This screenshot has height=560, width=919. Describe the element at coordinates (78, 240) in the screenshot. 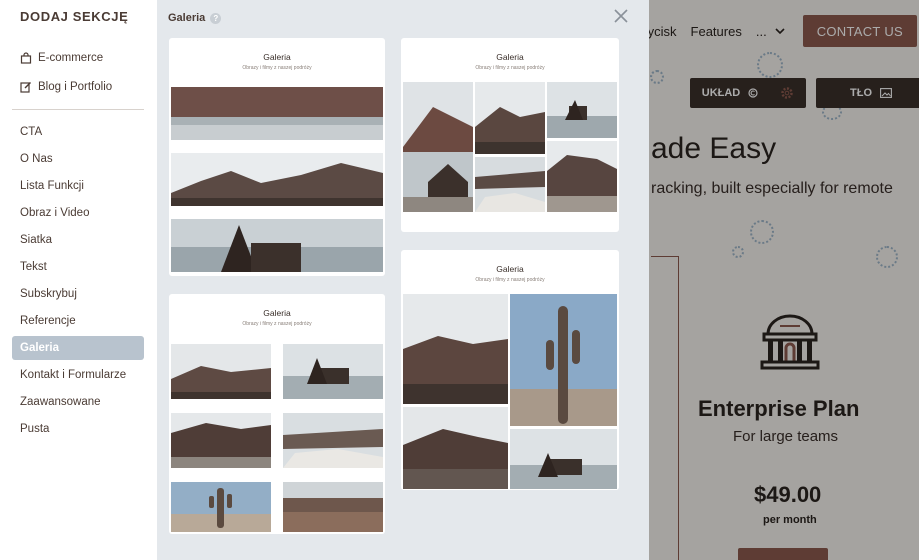

I see `sidebar-item-siatka: Siatka` at that location.